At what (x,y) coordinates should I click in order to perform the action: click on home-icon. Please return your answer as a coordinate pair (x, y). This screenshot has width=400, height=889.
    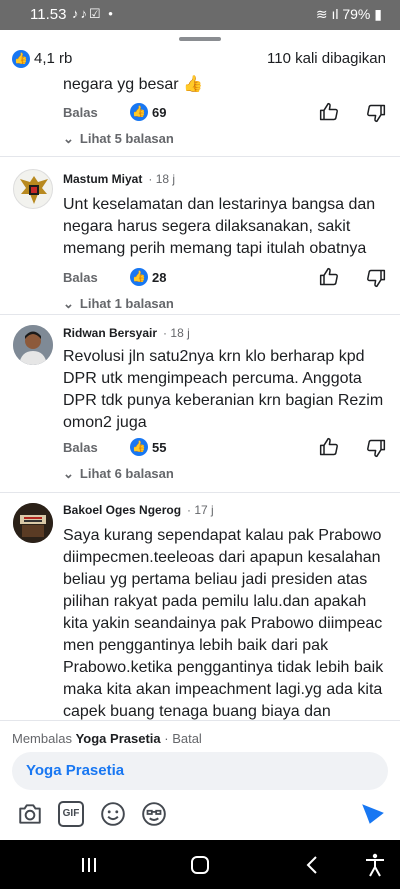
    Looking at the image, I should click on (200, 865).